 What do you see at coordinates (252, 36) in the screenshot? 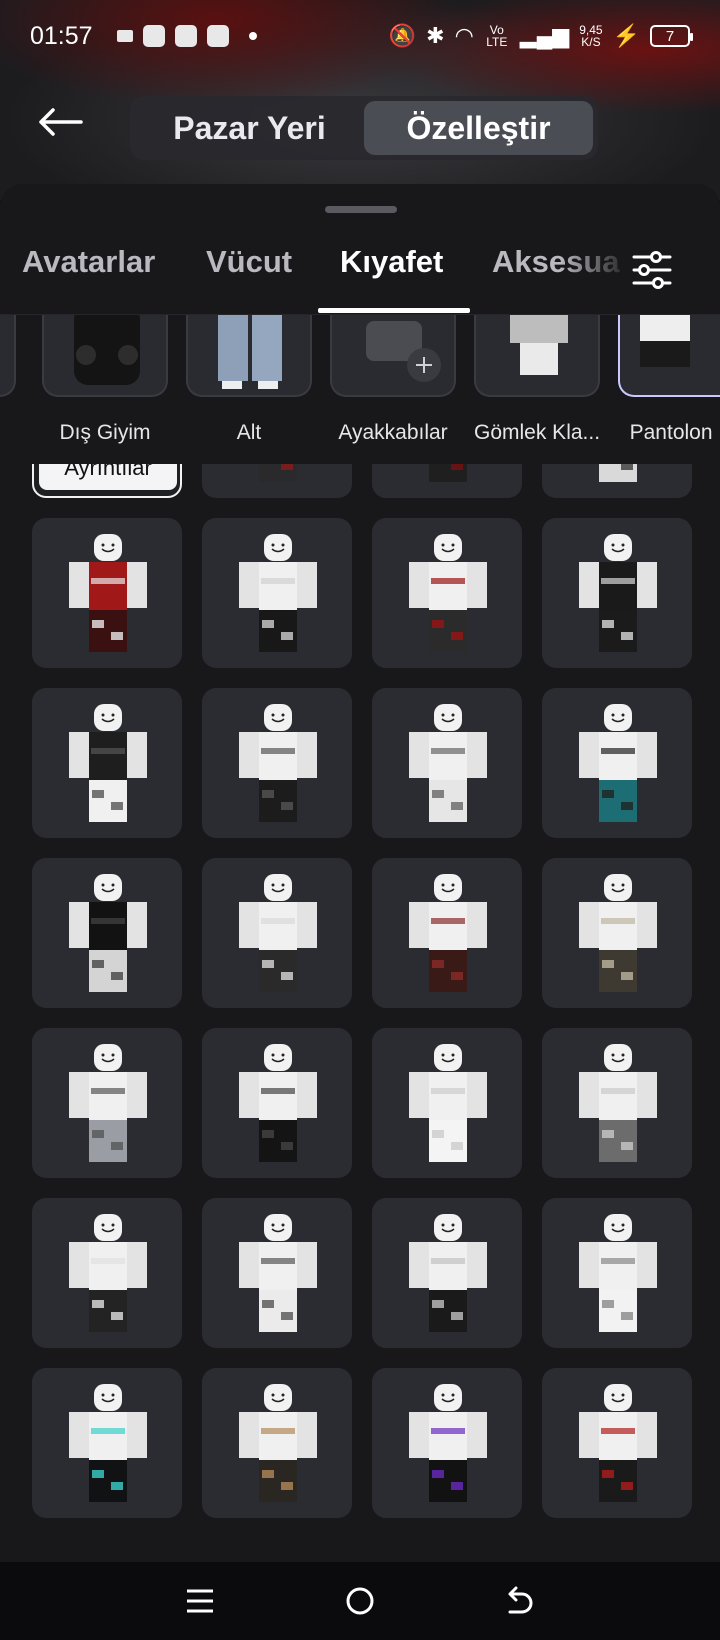
I see `more-notifications-dot` at bounding box center [252, 36].